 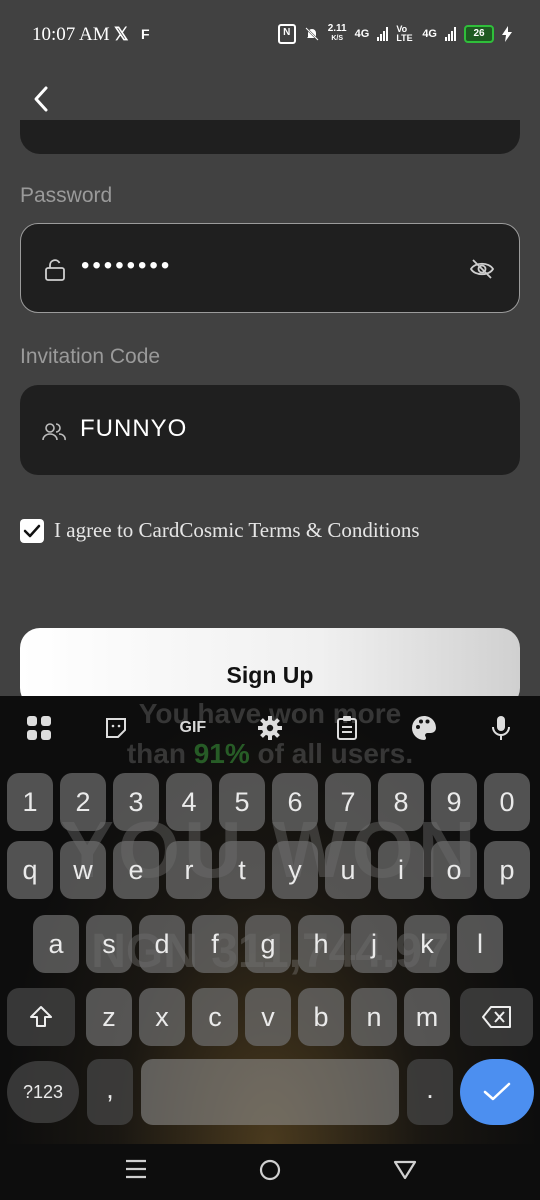 What do you see at coordinates (242, 870) in the screenshot?
I see `key-t: t` at bounding box center [242, 870].